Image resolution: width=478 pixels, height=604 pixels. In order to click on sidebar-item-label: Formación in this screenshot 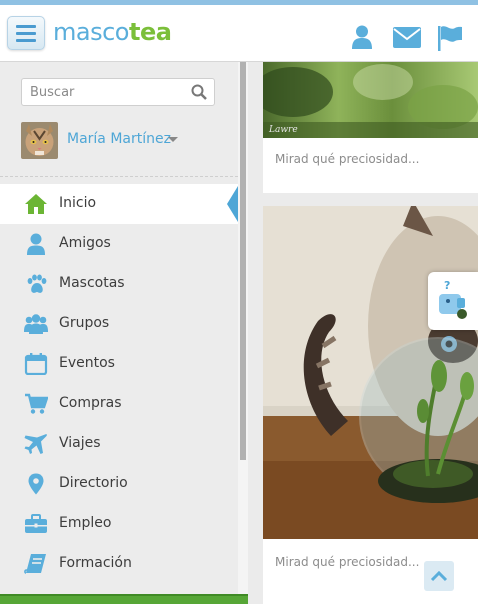, I will do `click(95, 563)`.